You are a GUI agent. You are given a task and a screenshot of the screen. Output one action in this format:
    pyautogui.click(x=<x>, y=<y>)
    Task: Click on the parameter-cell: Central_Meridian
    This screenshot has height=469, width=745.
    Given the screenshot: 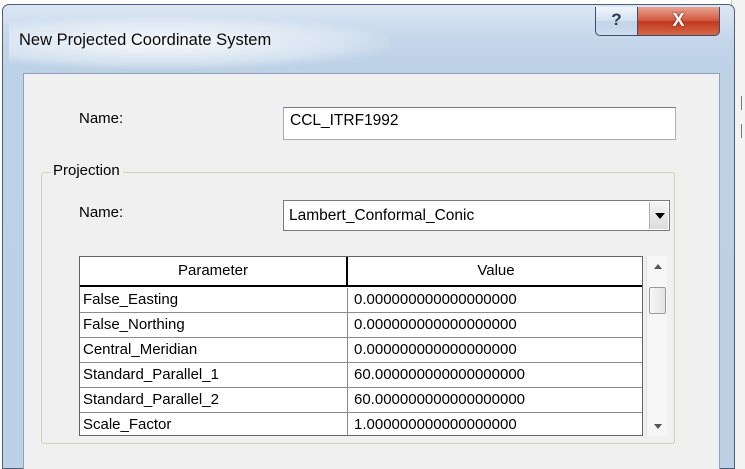 What is the action you would take?
    pyautogui.click(x=214, y=350)
    